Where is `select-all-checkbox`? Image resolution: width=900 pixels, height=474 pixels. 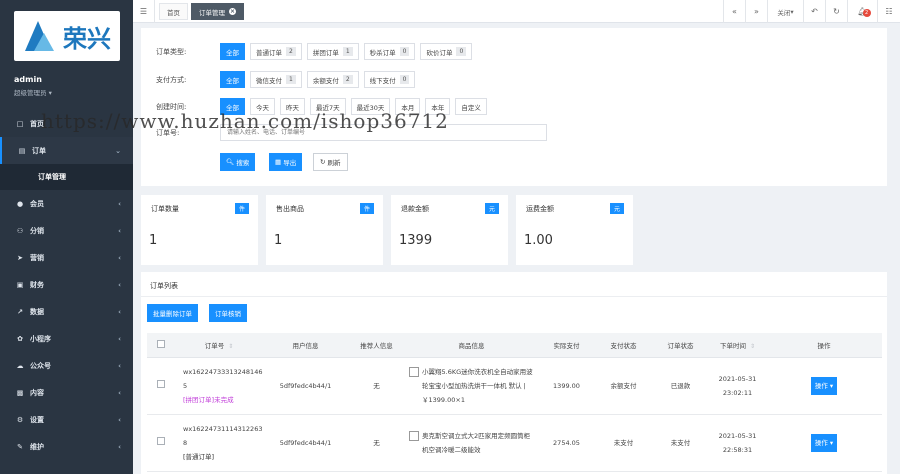
select-all-checkbox is located at coordinates (161, 345).